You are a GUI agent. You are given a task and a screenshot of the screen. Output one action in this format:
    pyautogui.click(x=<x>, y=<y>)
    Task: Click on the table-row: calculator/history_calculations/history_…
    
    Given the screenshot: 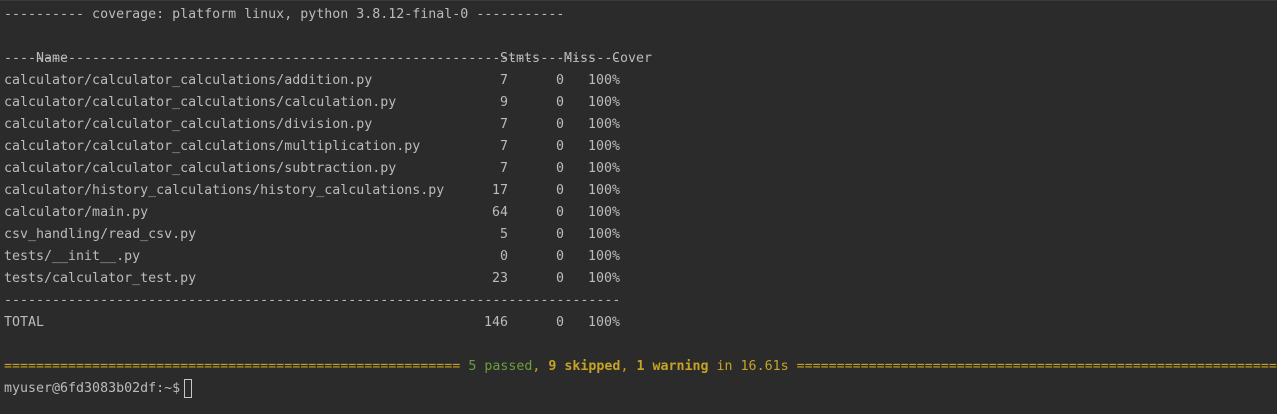 What is the action you would take?
    pyautogui.click(x=312, y=191)
    